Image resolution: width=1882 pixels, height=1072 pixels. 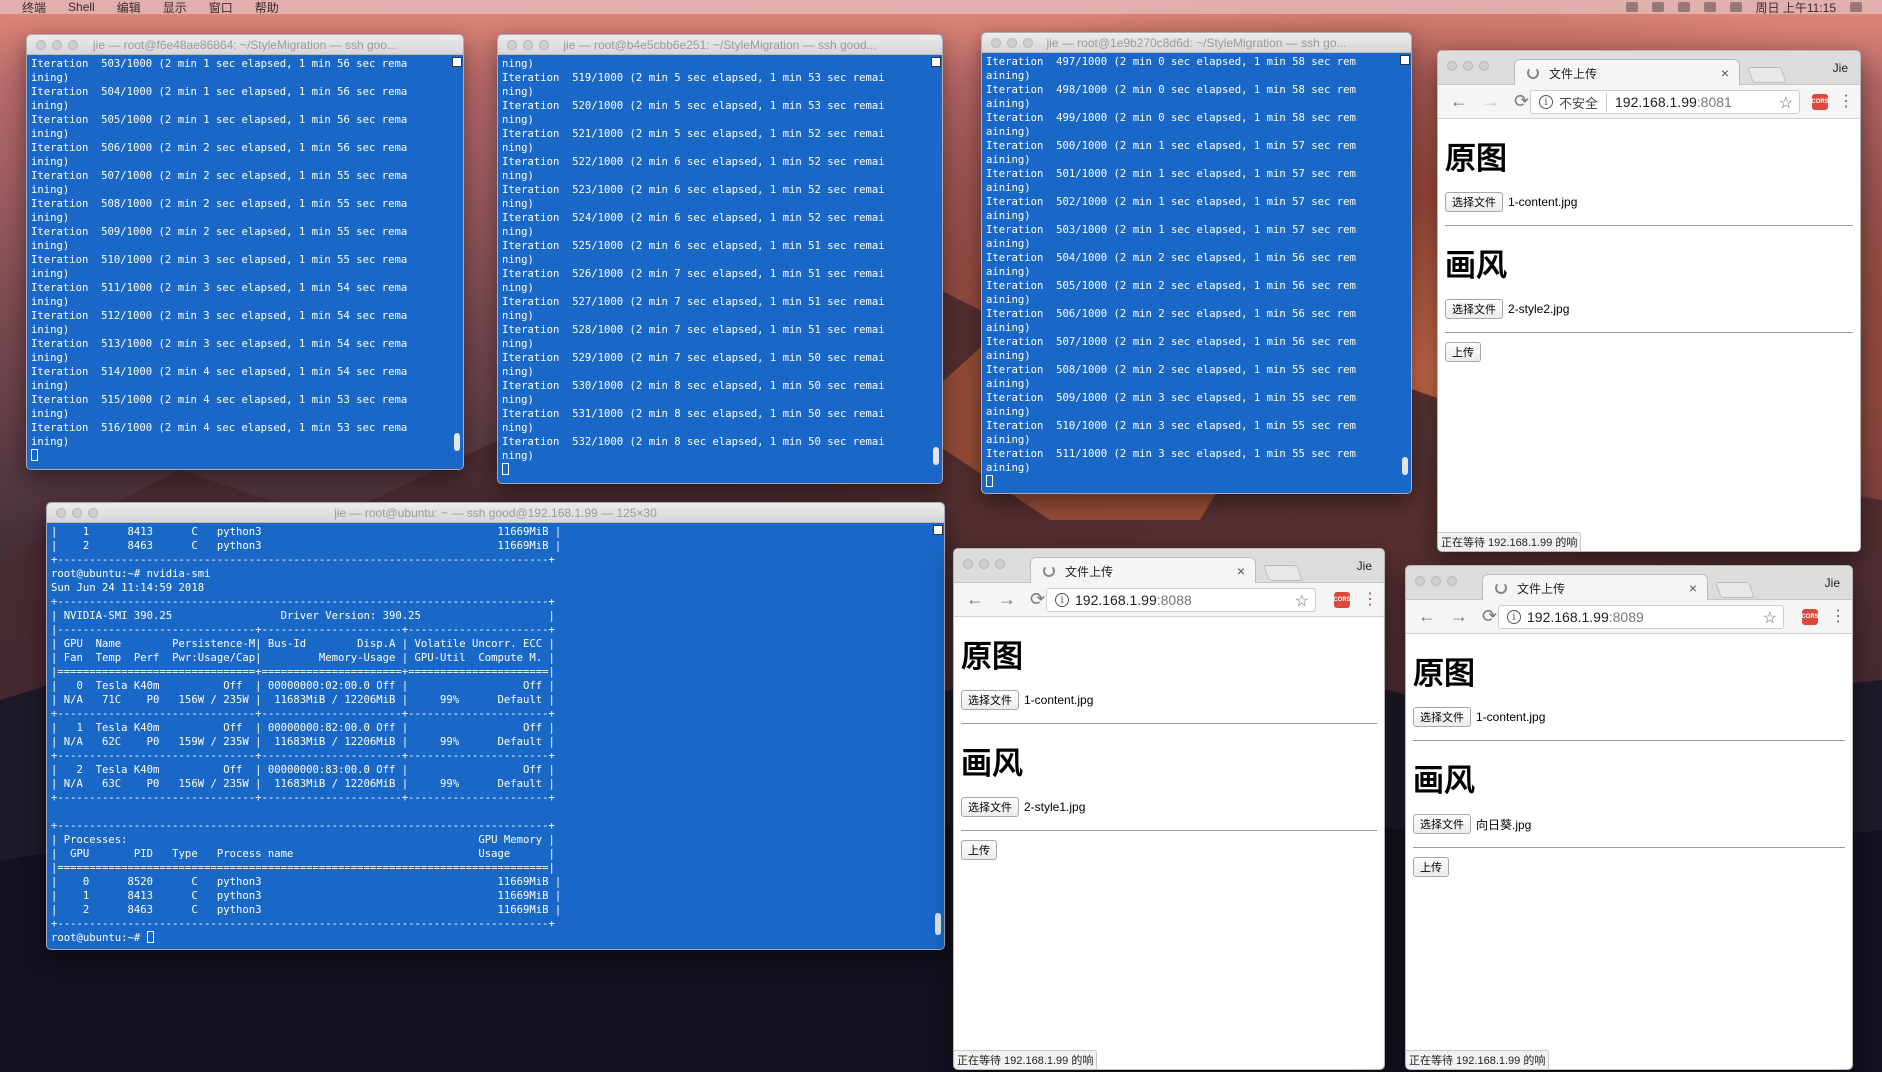 What do you see at coordinates (1629, 824) in the screenshot?
I see `file-input-style: 选择文件 向日葵.jpg` at bounding box center [1629, 824].